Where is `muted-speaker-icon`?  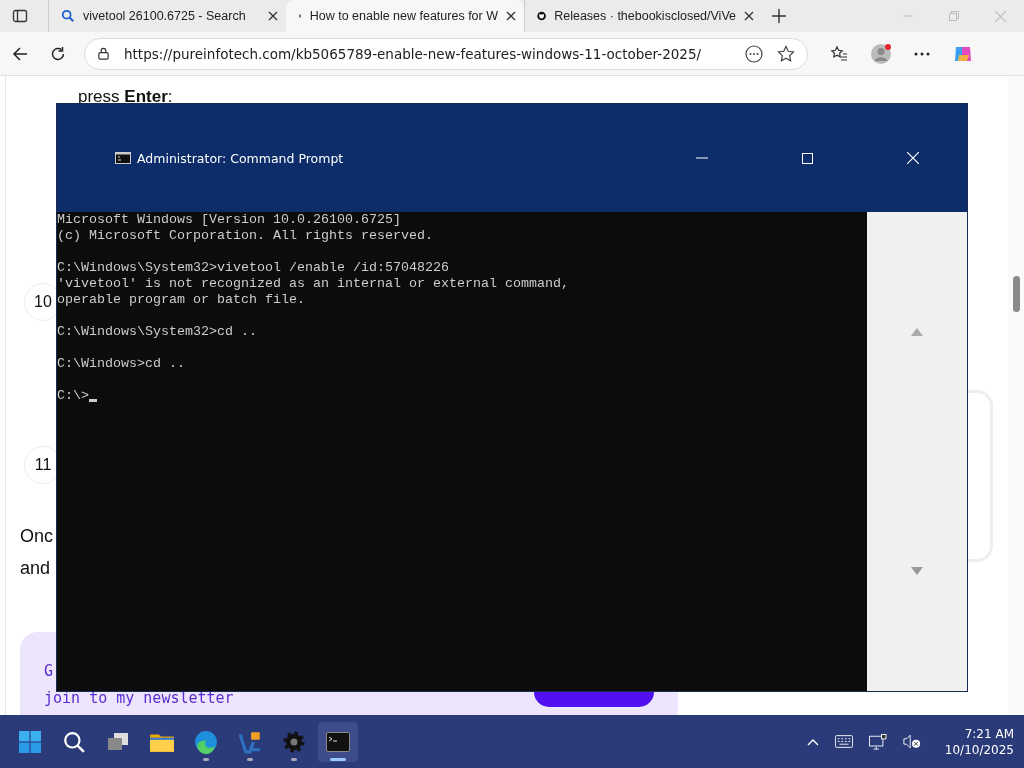
muted-speaker-icon is located at coordinates (911, 741).